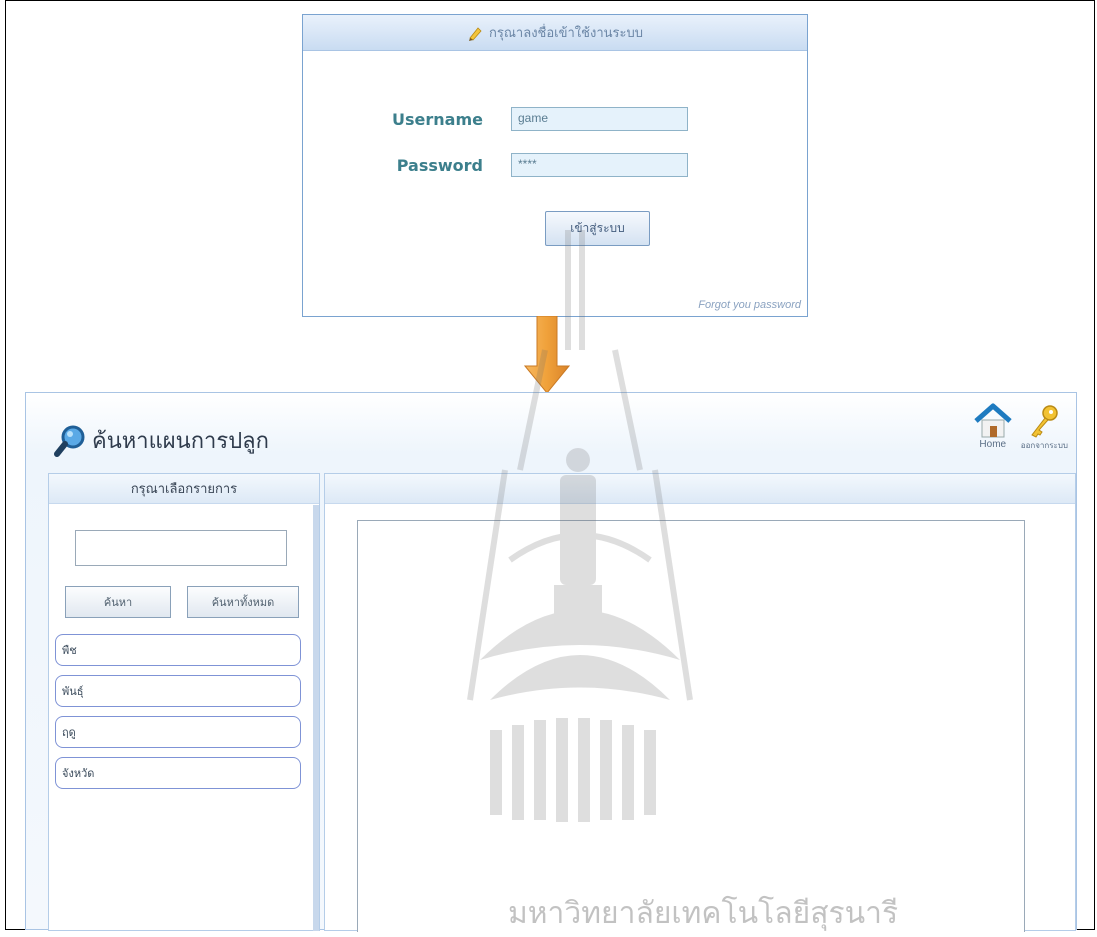 This screenshot has width=1097, height=937. Describe the element at coordinates (993, 420) in the screenshot. I see `home-icon` at that location.